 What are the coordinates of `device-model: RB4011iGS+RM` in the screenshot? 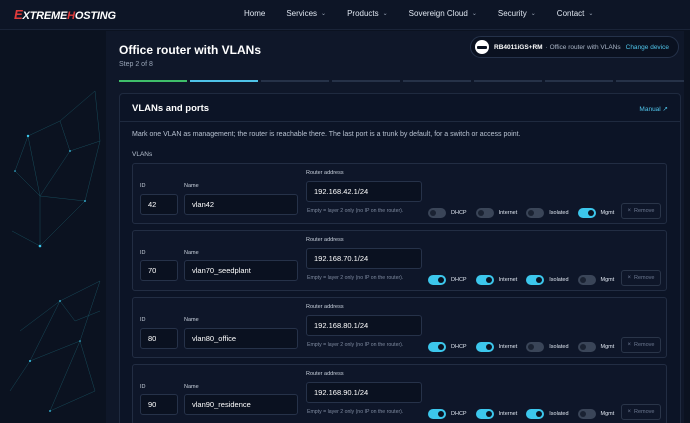 It's located at (518, 47).